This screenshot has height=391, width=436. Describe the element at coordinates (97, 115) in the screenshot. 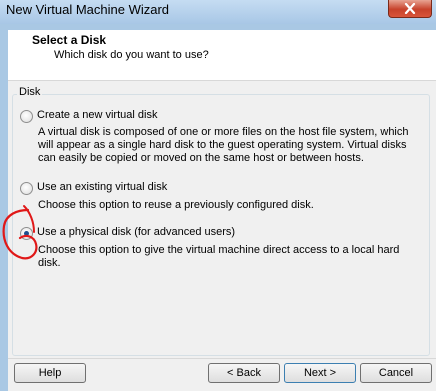

I see `create-new-disk-label: Create a new virtual disk` at that location.